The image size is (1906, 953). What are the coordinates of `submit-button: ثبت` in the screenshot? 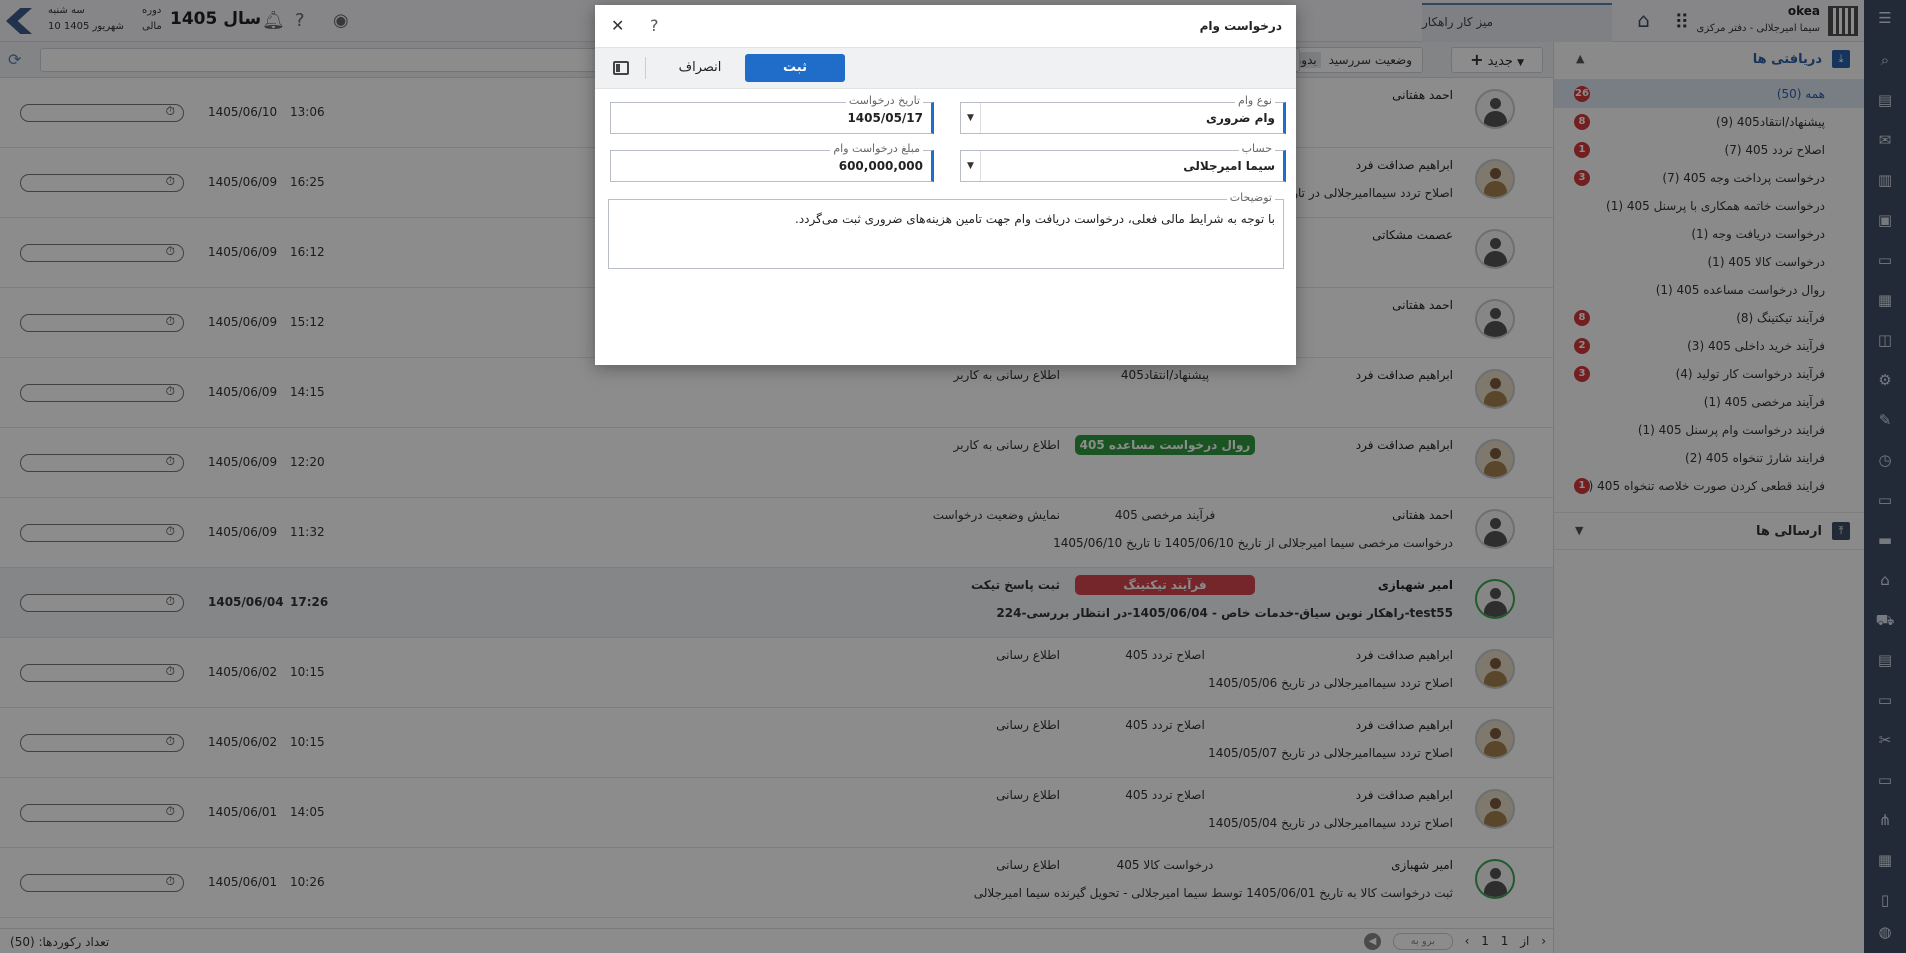 It's located at (795, 68).